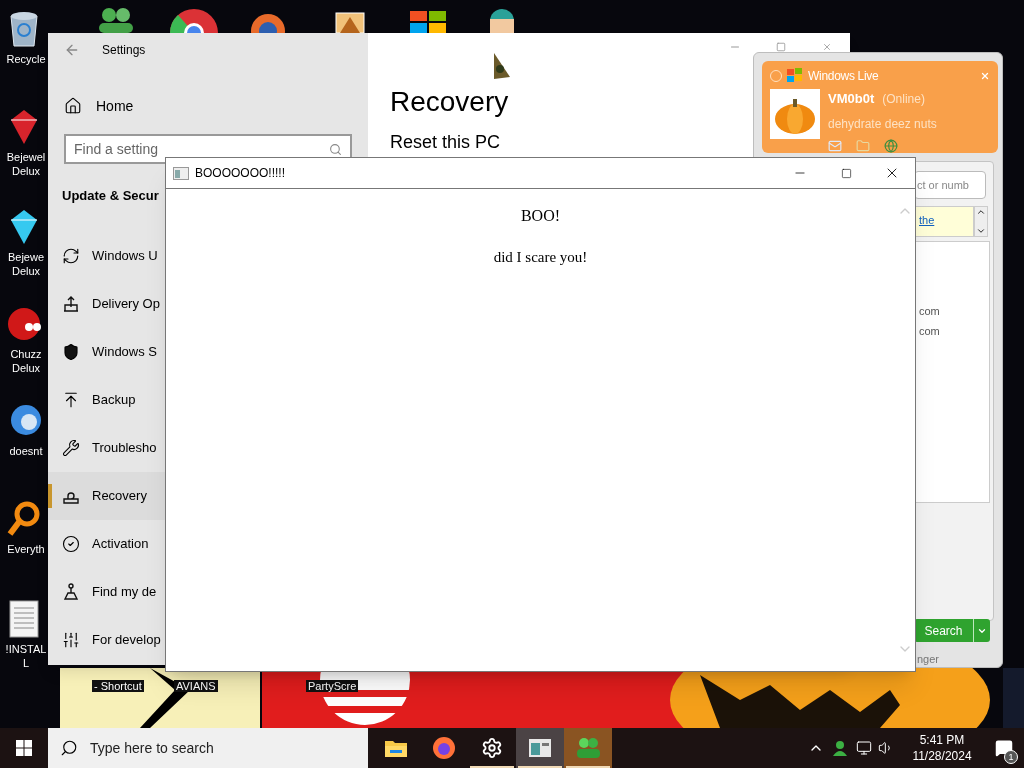  What do you see at coordinates (24, 451) in the screenshot?
I see `desktop-icon-label: doesnt` at bounding box center [24, 451].